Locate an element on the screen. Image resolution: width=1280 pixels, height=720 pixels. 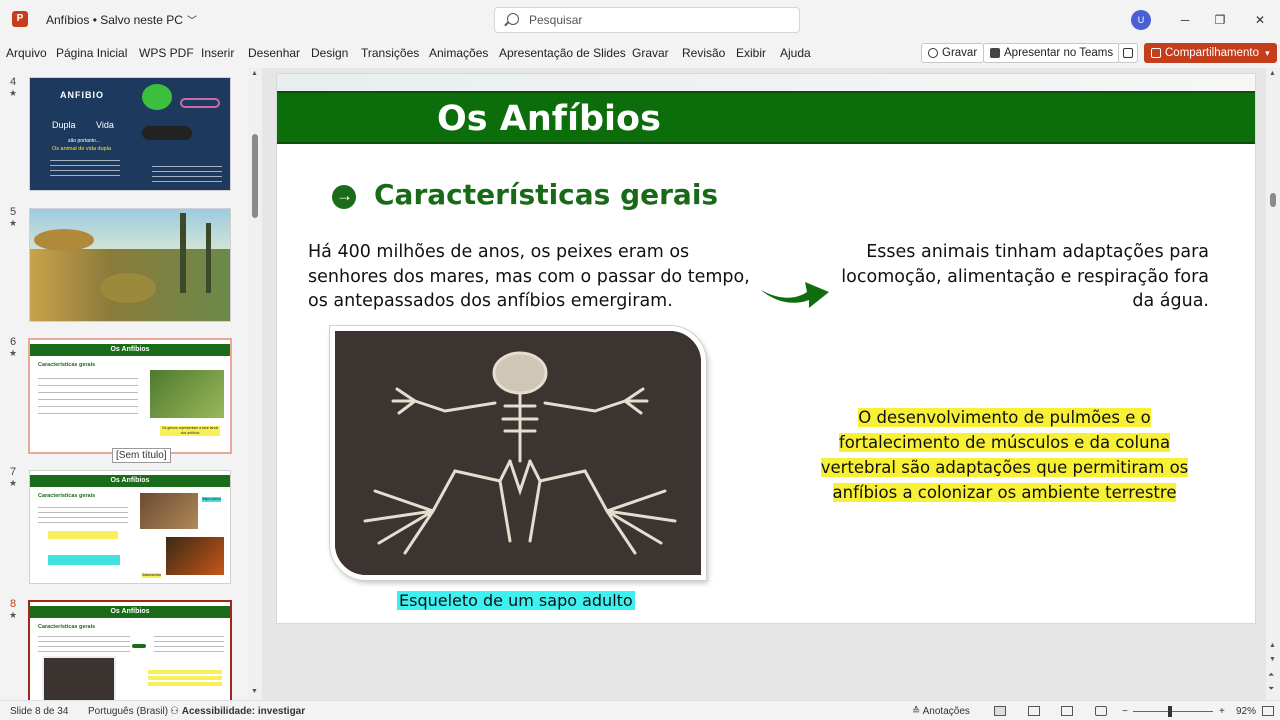
previous-slide-icon: ⏶ is located at coordinates (1271, 675).